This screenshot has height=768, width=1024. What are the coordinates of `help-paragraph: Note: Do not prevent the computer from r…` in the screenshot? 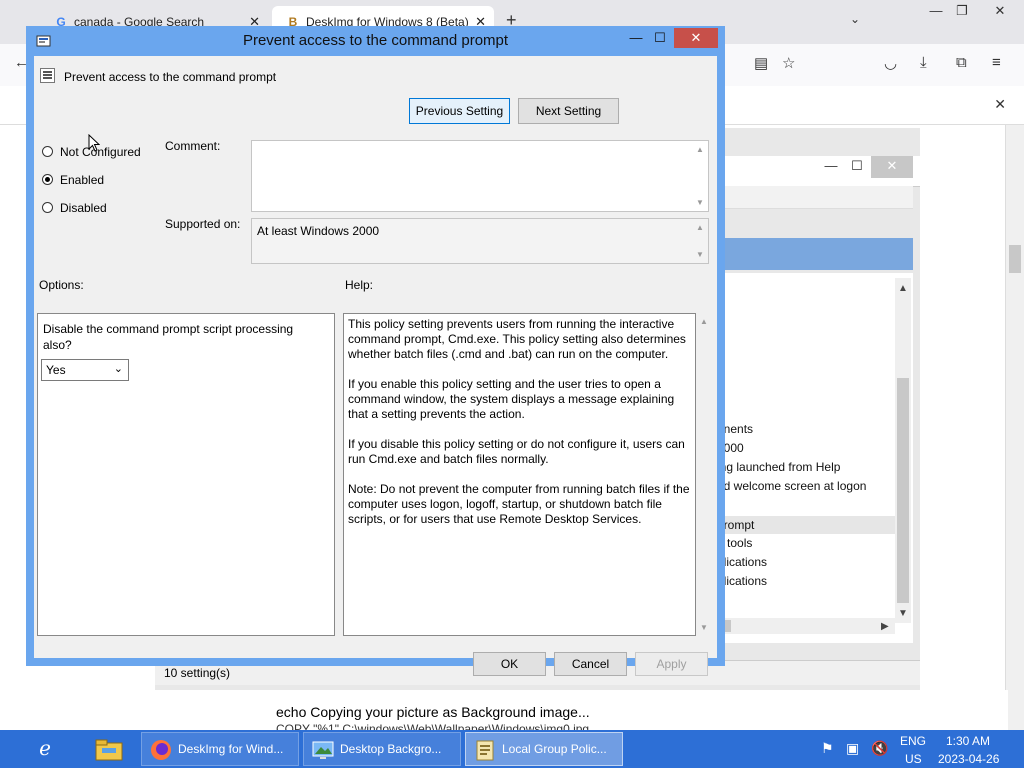 It's located at (519, 504).